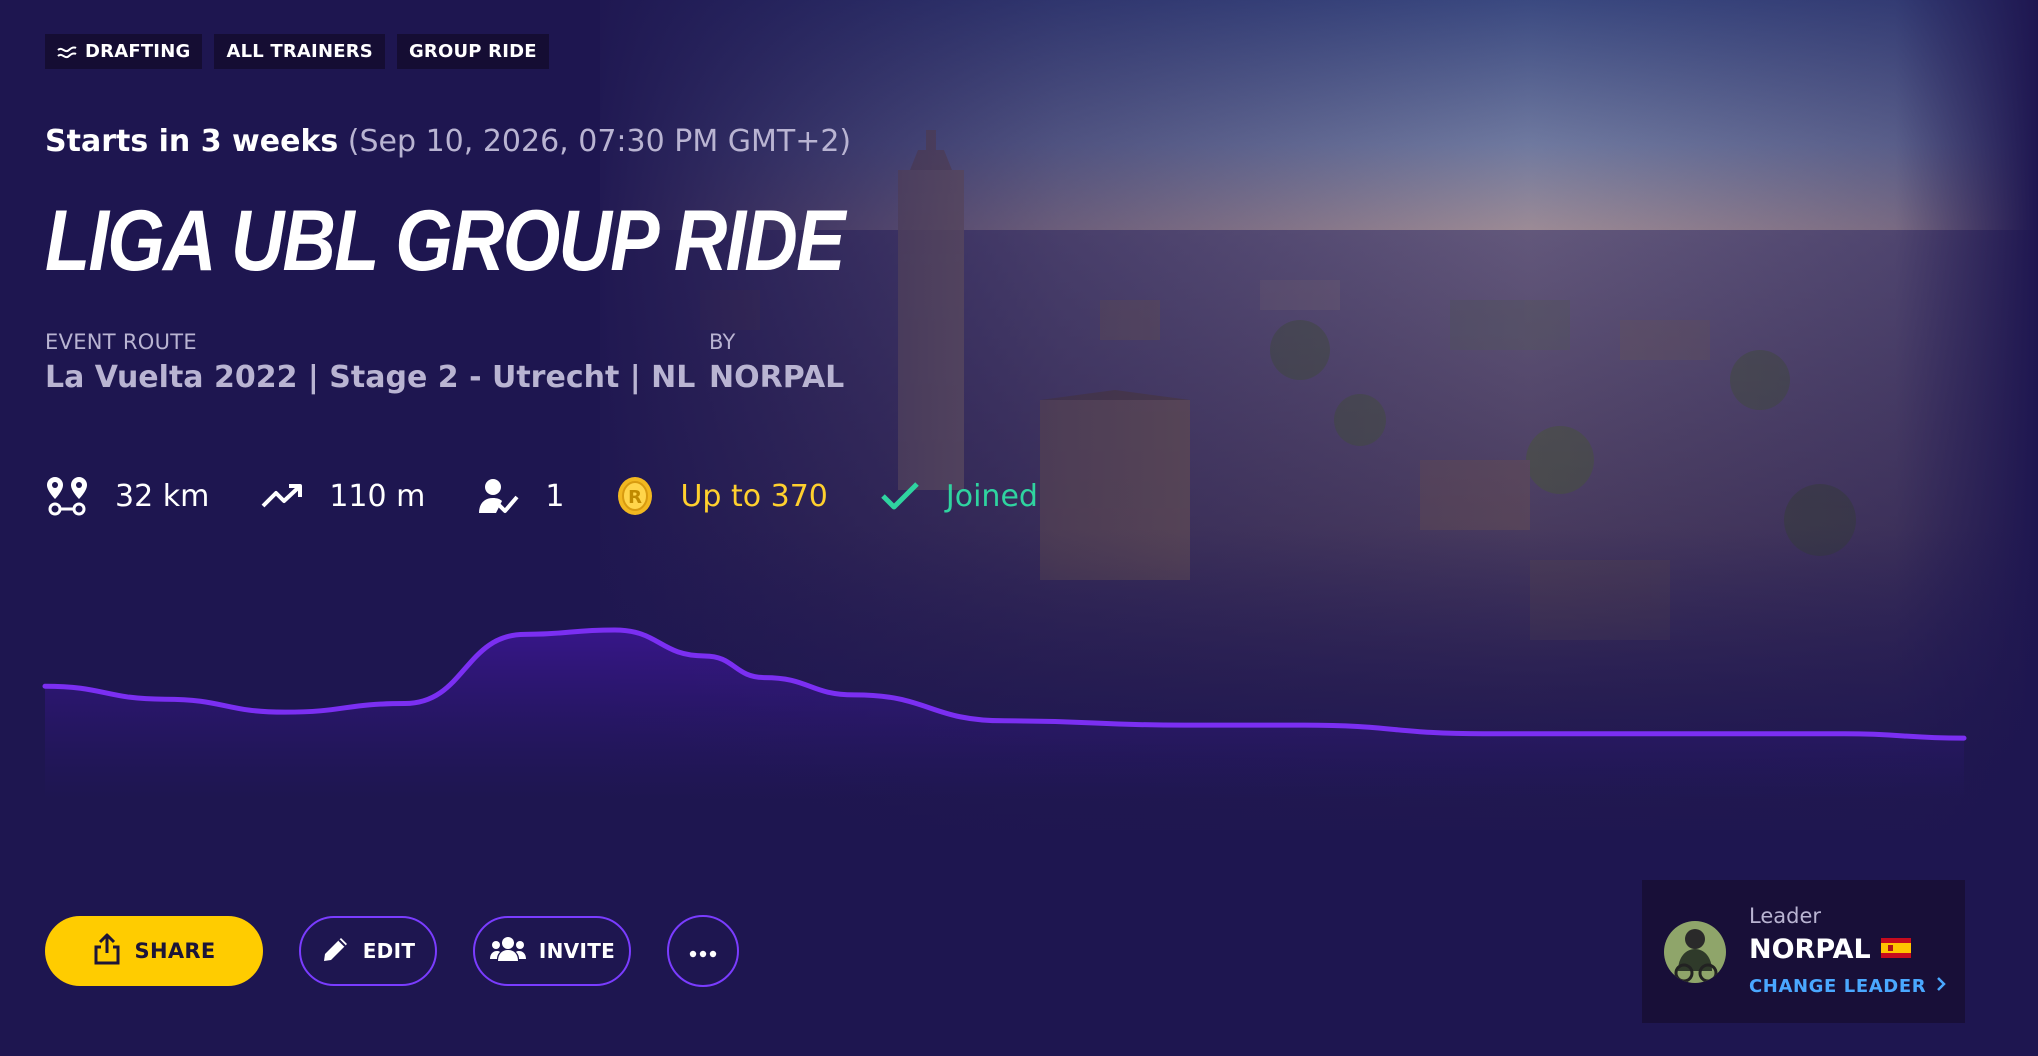 The width and height of the screenshot is (2038, 1056). I want to click on event-tags: DRAFTING ALL TRAINERS GROUP RIDE, so click(297, 51).